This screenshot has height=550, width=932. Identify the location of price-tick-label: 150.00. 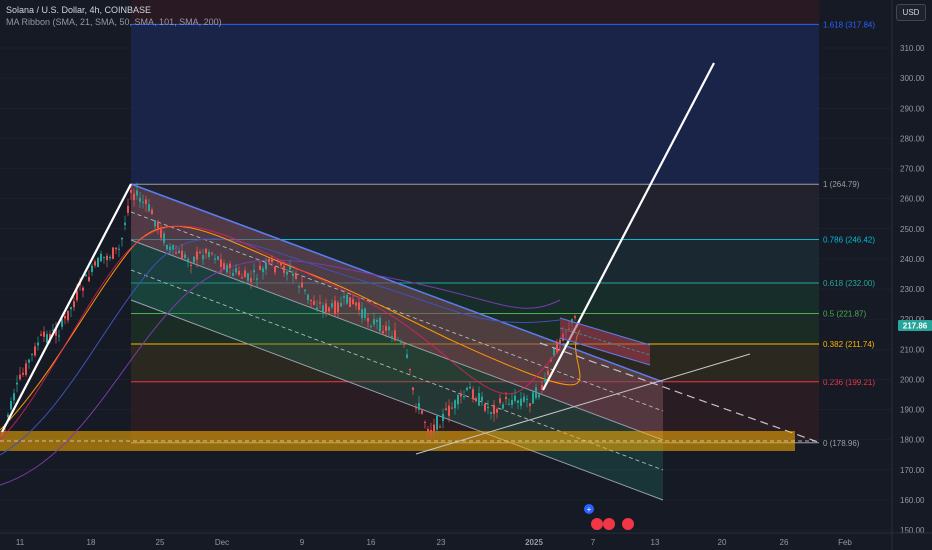
(912, 530).